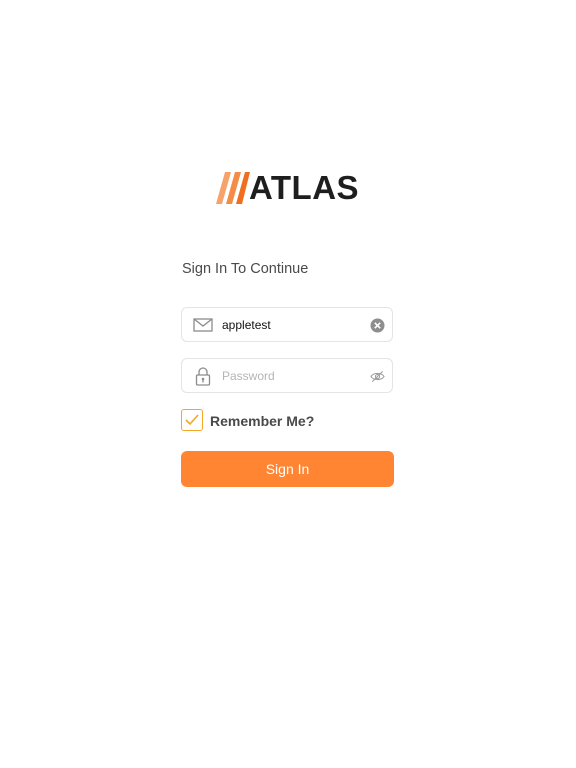  Describe the element at coordinates (245, 269) in the screenshot. I see `page-title: Sign In To Continue` at that location.